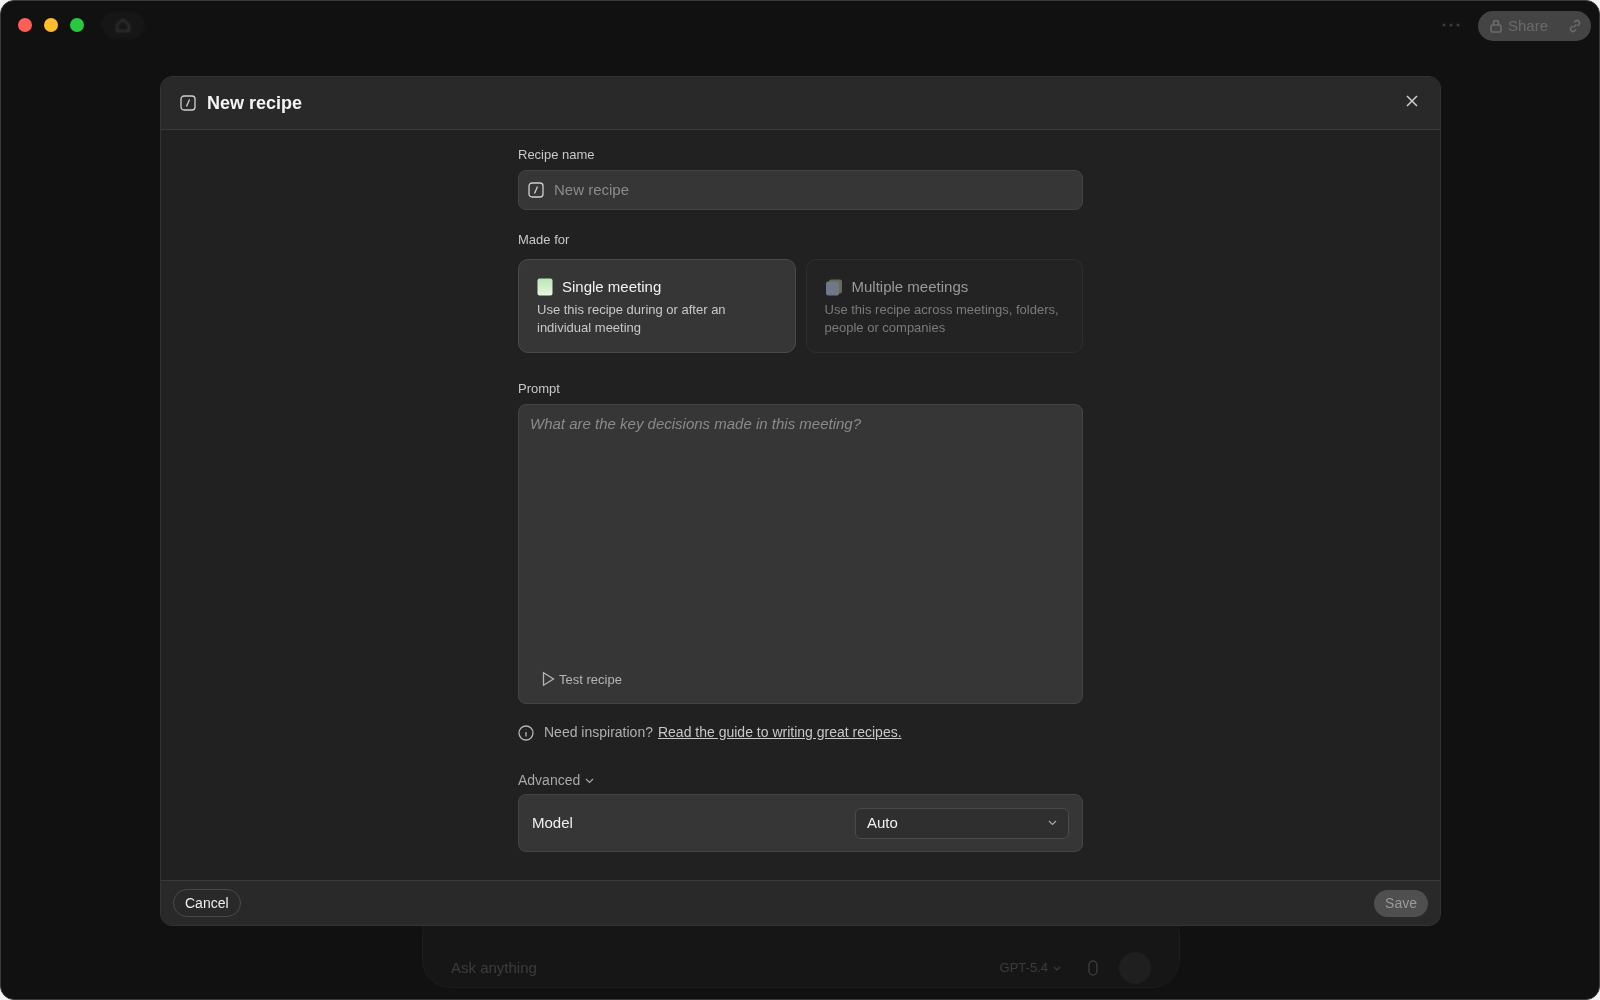 The width and height of the screenshot is (1600, 1000). What do you see at coordinates (779, 732) in the screenshot?
I see `guide-link: Read the guide to writing great recipes.` at bounding box center [779, 732].